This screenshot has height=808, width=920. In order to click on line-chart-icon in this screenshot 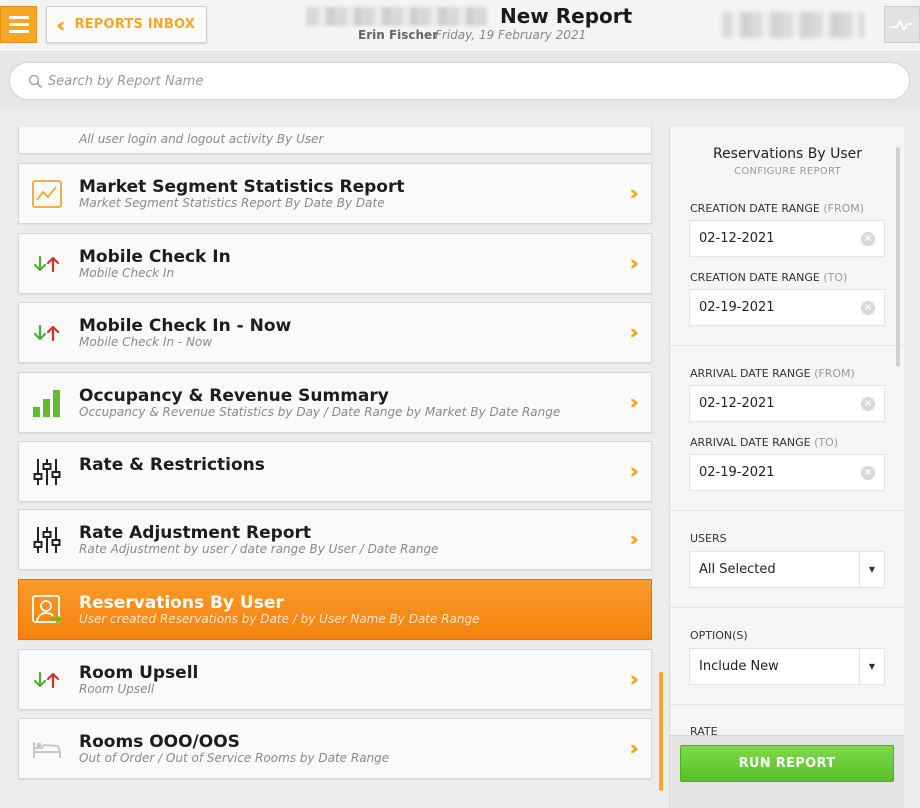, I will do `click(47, 194)`.